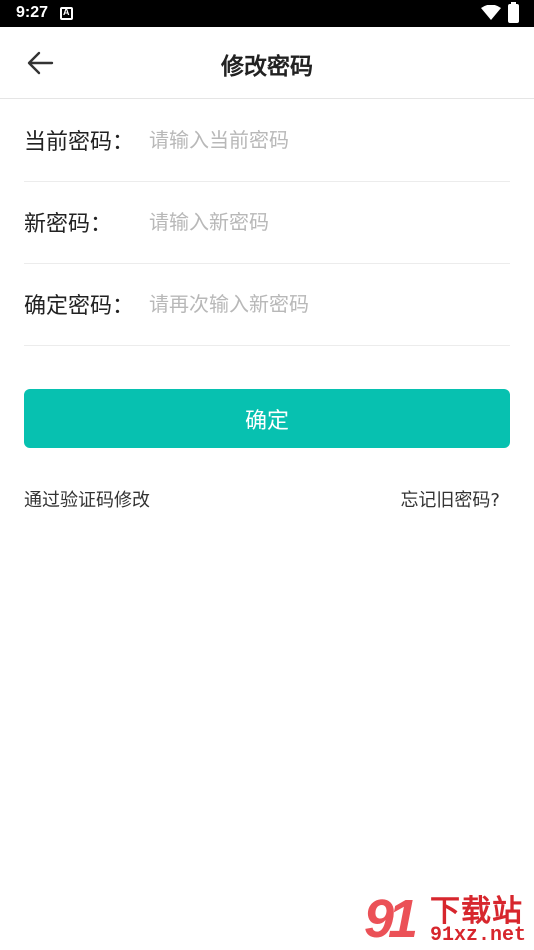 The image size is (534, 950). What do you see at coordinates (68, 224) in the screenshot?
I see `new-password-label: 新密码：` at bounding box center [68, 224].